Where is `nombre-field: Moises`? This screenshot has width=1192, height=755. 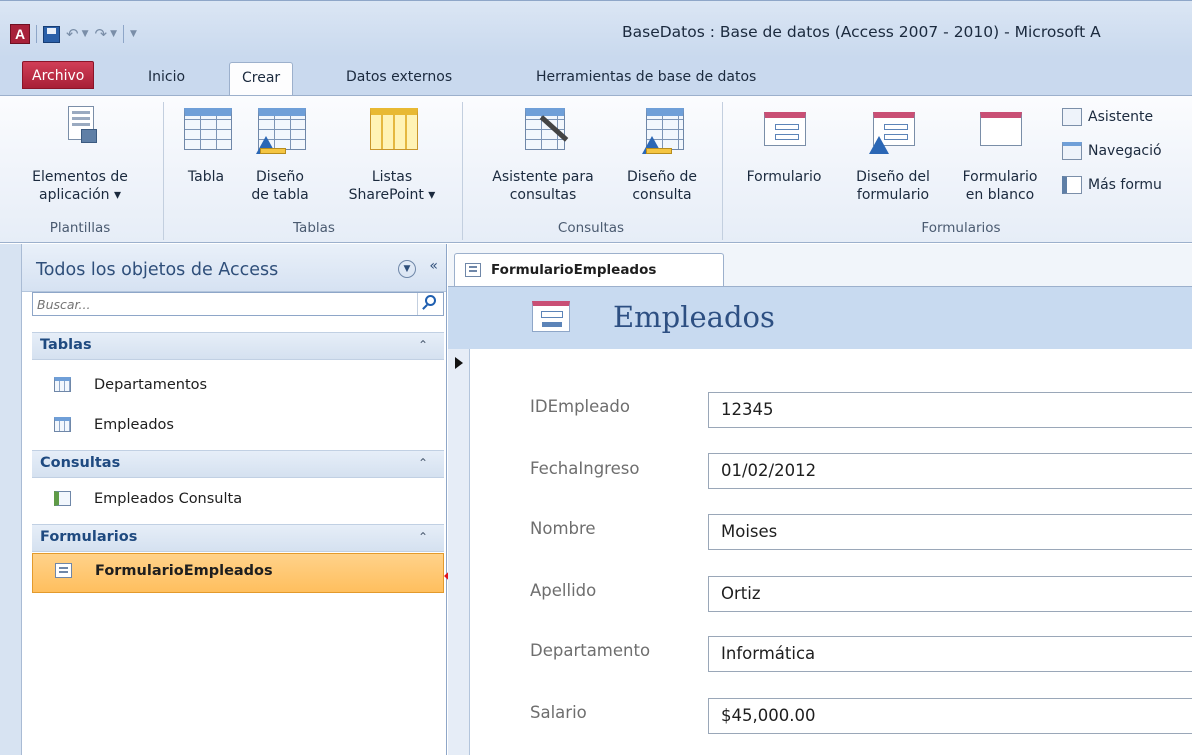 nombre-field: Moises is located at coordinates (950, 532).